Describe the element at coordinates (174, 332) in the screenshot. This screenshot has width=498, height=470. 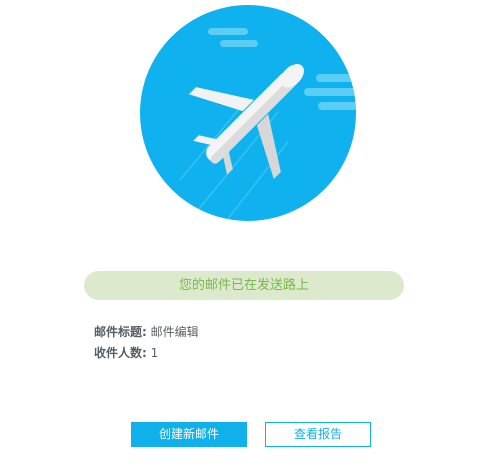
I see `subject-value: 邮件编辑` at that location.